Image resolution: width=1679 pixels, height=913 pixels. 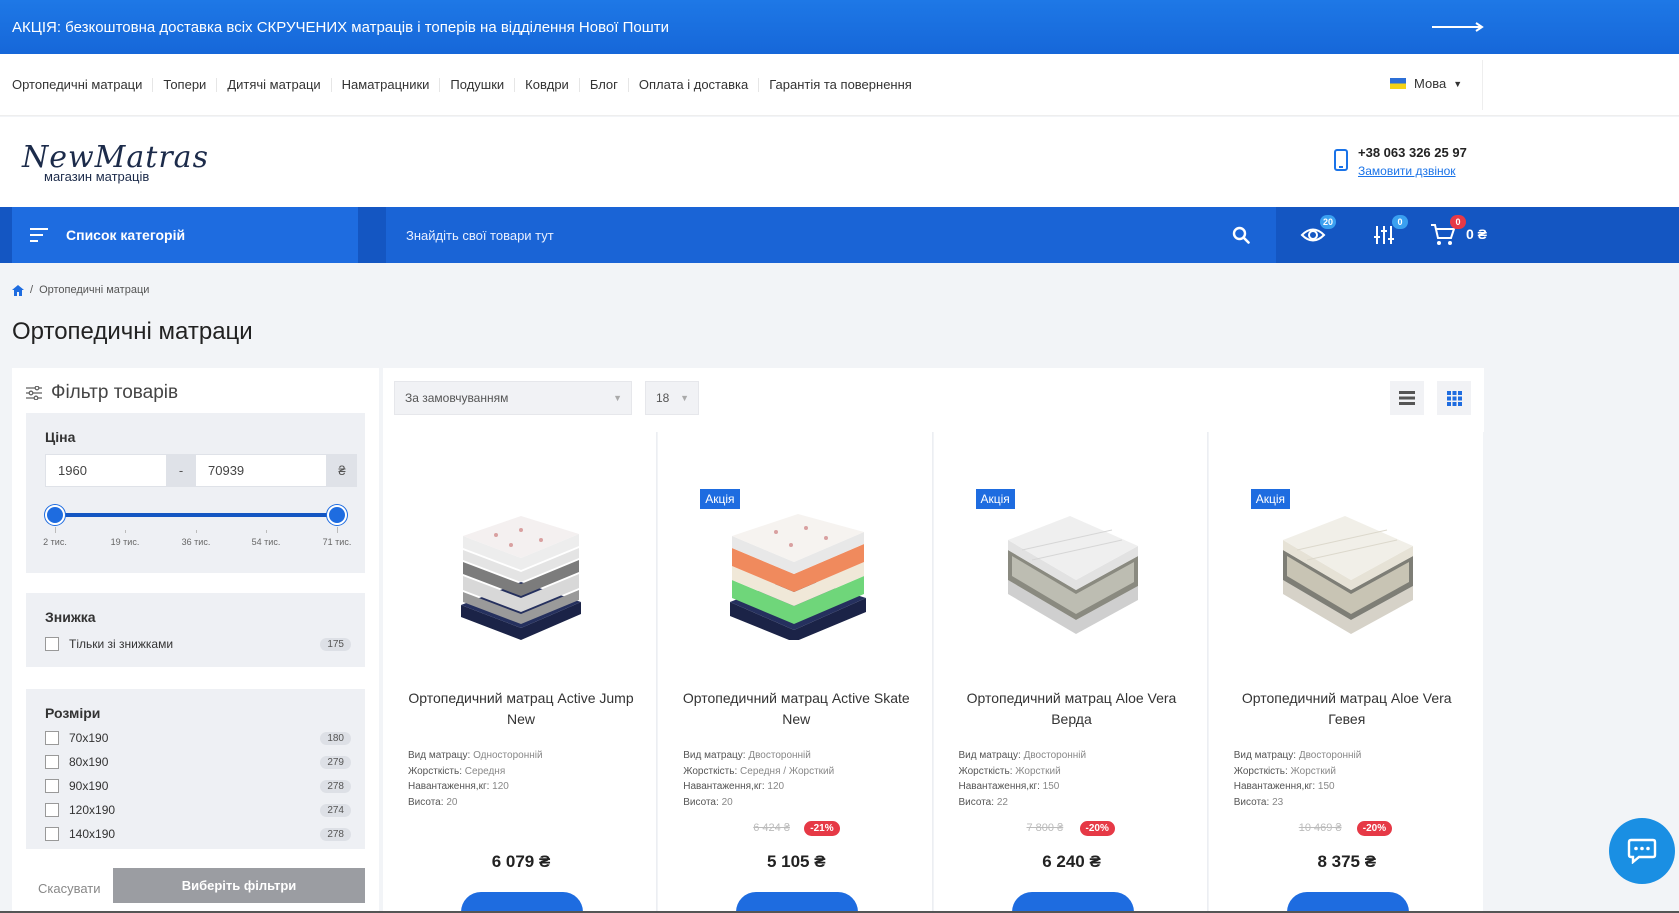 What do you see at coordinates (335, 762) in the screenshot?
I see `option-count: 279` at bounding box center [335, 762].